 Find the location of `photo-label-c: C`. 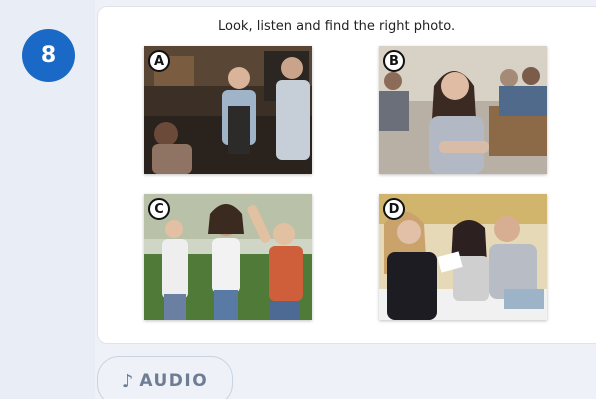

photo-label-c: C is located at coordinates (159, 209).